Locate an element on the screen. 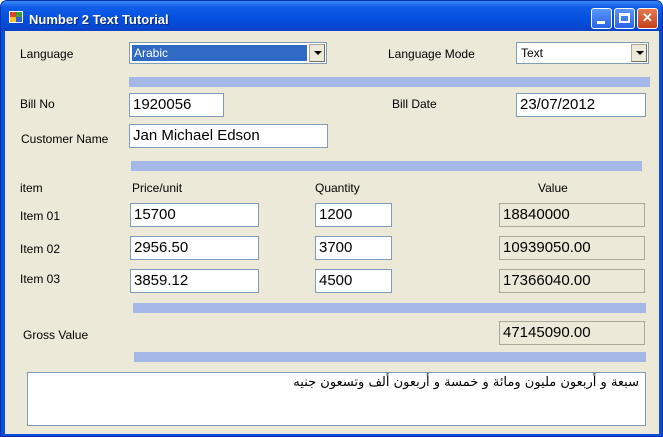 The image size is (663, 437). gross-value-label: Gross Value is located at coordinates (56, 335).